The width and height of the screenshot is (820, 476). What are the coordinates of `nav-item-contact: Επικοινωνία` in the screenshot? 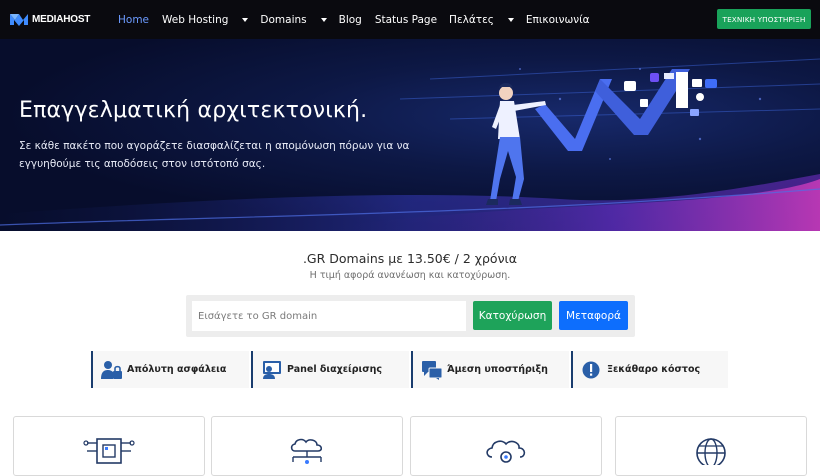 It's located at (558, 20).